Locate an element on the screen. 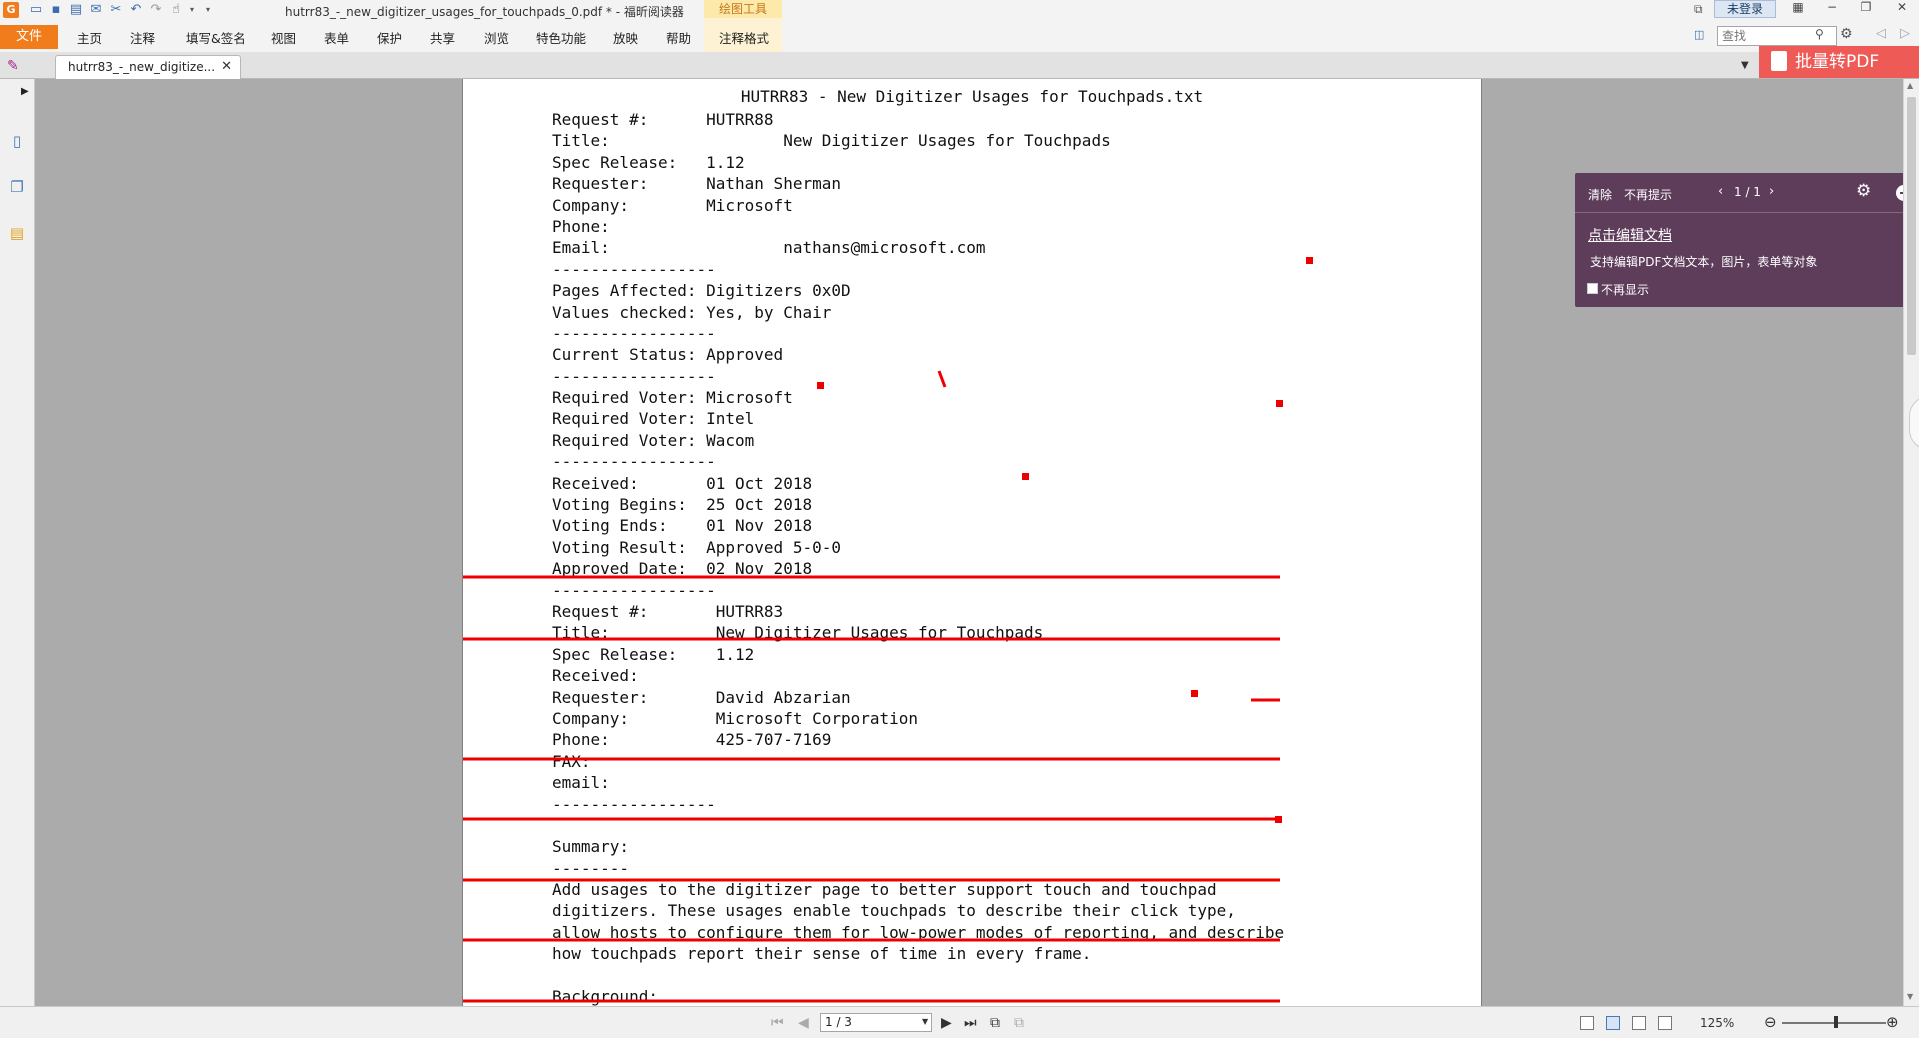 The width and height of the screenshot is (1919, 1038). tip-page-indicator: 1 / 1 is located at coordinates (1747, 192).